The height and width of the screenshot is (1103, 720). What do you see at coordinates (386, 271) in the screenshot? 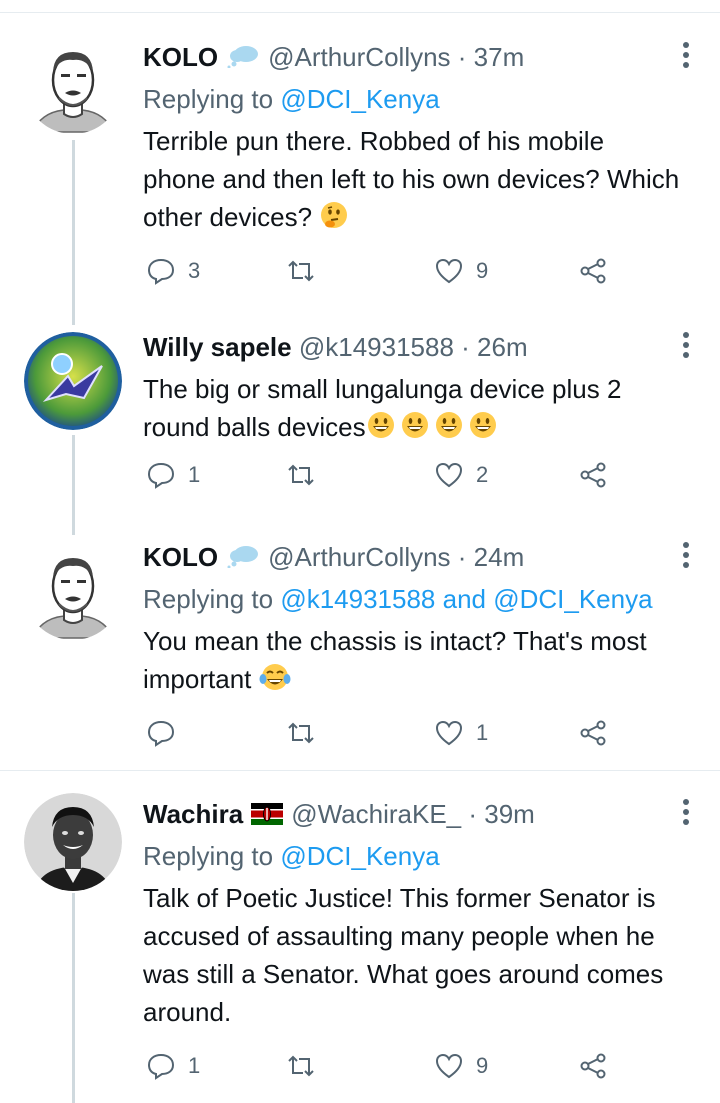
I see `action-bar: 3 9` at bounding box center [386, 271].